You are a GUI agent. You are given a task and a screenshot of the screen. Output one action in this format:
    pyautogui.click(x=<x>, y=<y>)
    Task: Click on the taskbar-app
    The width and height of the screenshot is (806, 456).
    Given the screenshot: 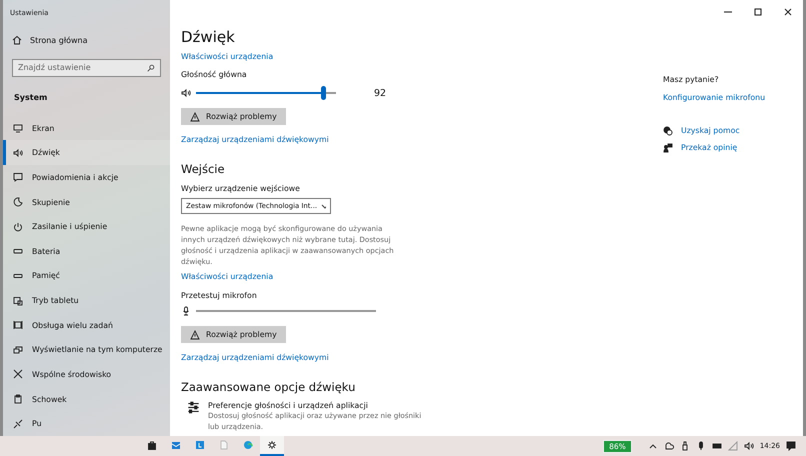 What is the action you would take?
    pyautogui.click(x=272, y=446)
    